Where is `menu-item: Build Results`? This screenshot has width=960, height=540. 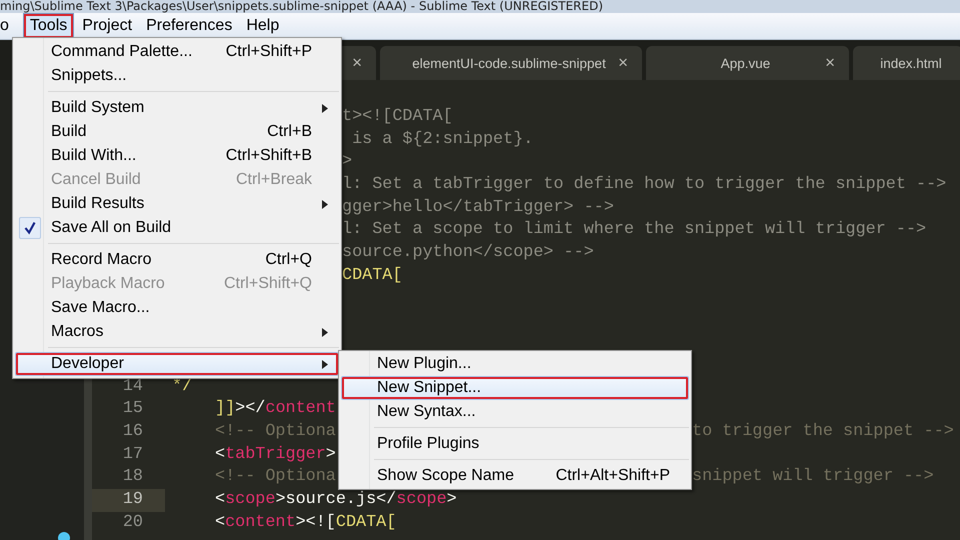
menu-item: Build Results is located at coordinates (177, 204).